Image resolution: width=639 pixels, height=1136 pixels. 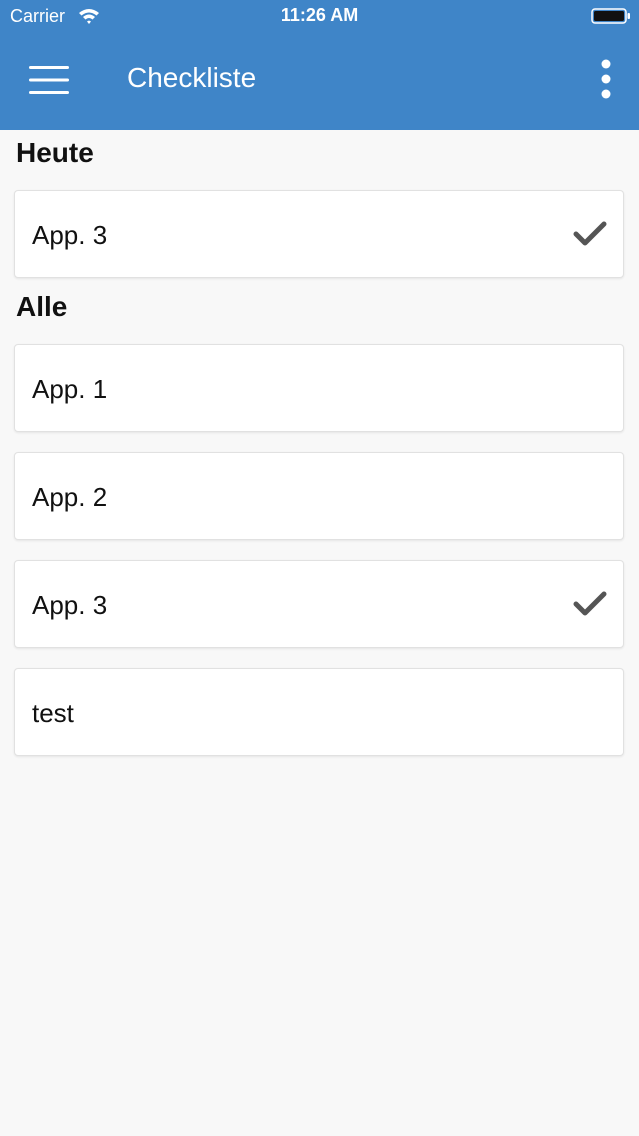 I want to click on more-vertical-icon, so click(x=606, y=79).